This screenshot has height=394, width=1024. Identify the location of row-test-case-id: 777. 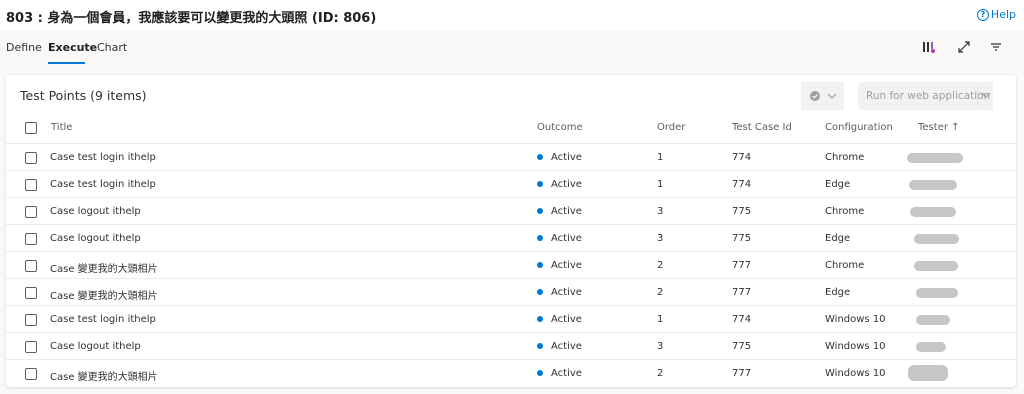
(742, 373).